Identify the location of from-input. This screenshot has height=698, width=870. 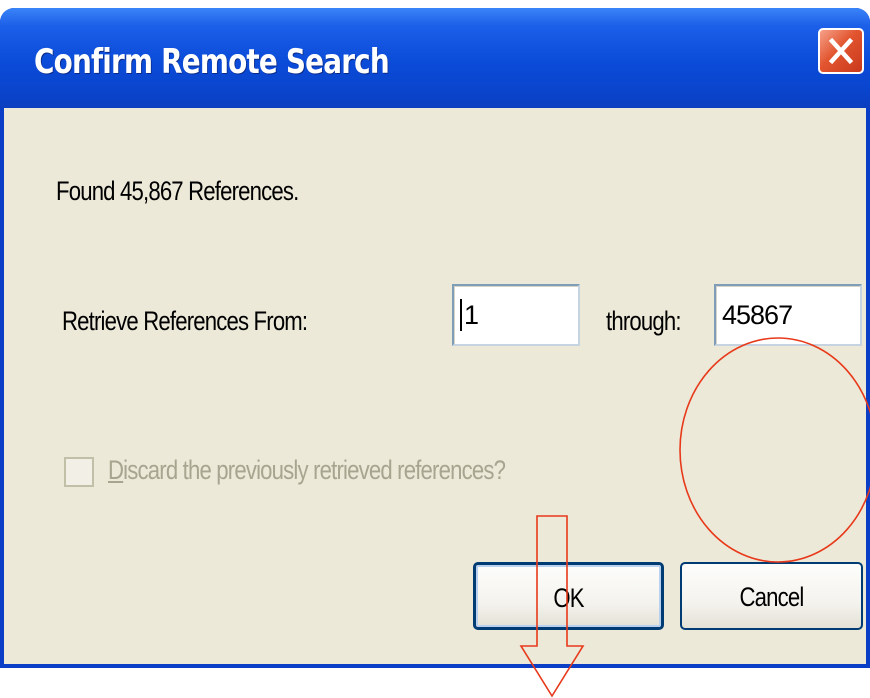
(516, 315).